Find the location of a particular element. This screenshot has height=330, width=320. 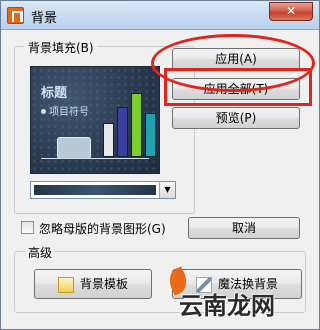

background-template-button: 背景模板 is located at coordinates (93, 284).